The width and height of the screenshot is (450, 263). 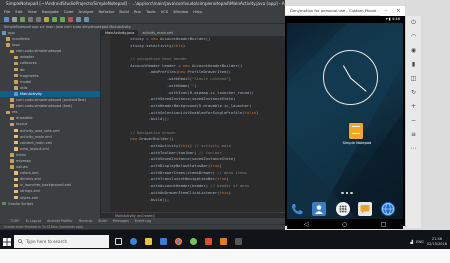 What do you see at coordinates (414, 65) in the screenshot?
I see `battery-icon: ▮` at bounding box center [414, 65].